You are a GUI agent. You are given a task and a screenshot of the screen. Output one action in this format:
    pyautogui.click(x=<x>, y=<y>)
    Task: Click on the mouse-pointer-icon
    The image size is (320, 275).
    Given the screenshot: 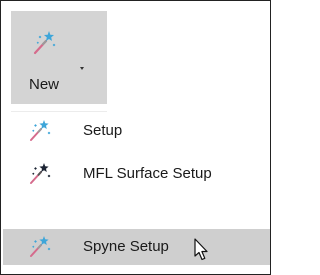 What is the action you would take?
    pyautogui.click(x=201, y=249)
    